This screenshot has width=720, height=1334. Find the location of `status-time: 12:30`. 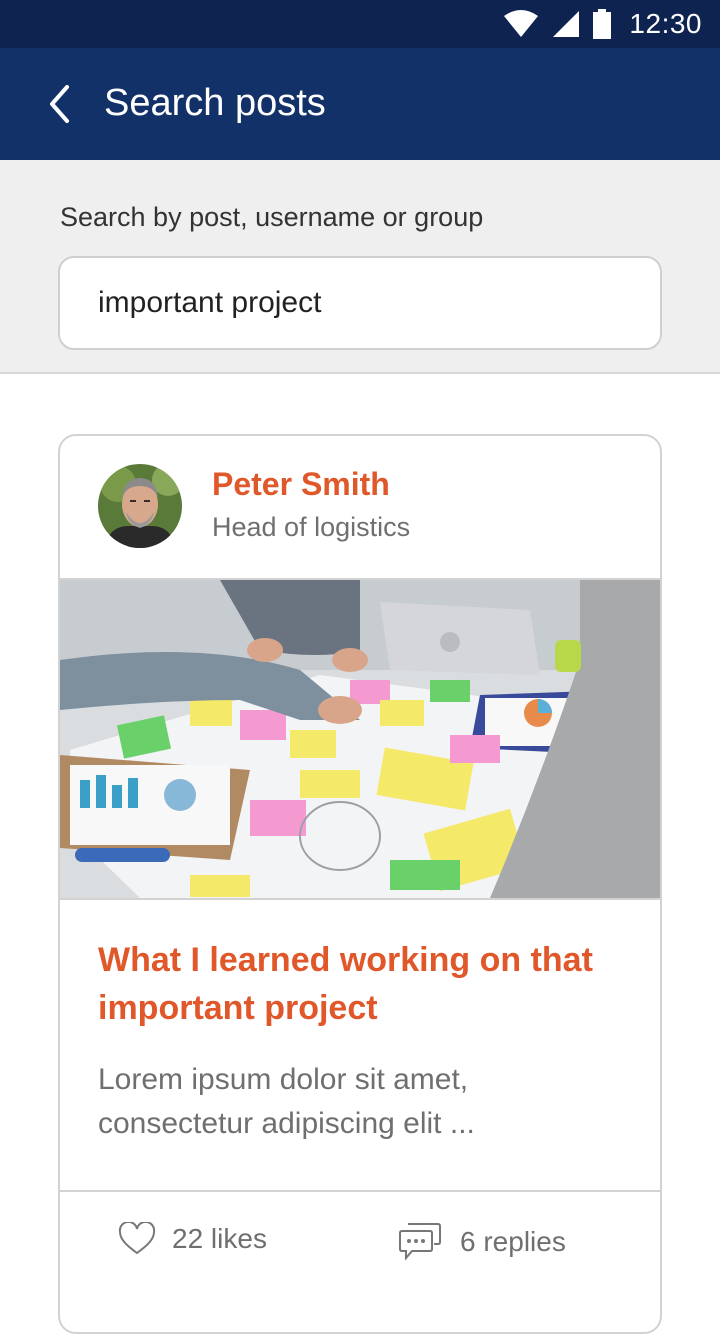

status-time: 12:30 is located at coordinates (665, 23).